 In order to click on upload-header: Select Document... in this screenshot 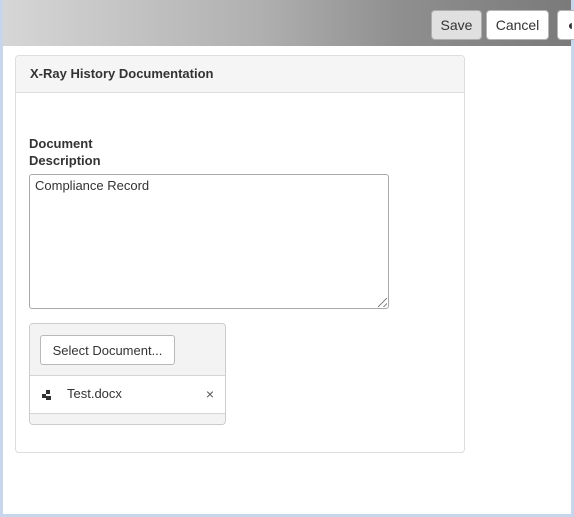, I will do `click(127, 350)`.